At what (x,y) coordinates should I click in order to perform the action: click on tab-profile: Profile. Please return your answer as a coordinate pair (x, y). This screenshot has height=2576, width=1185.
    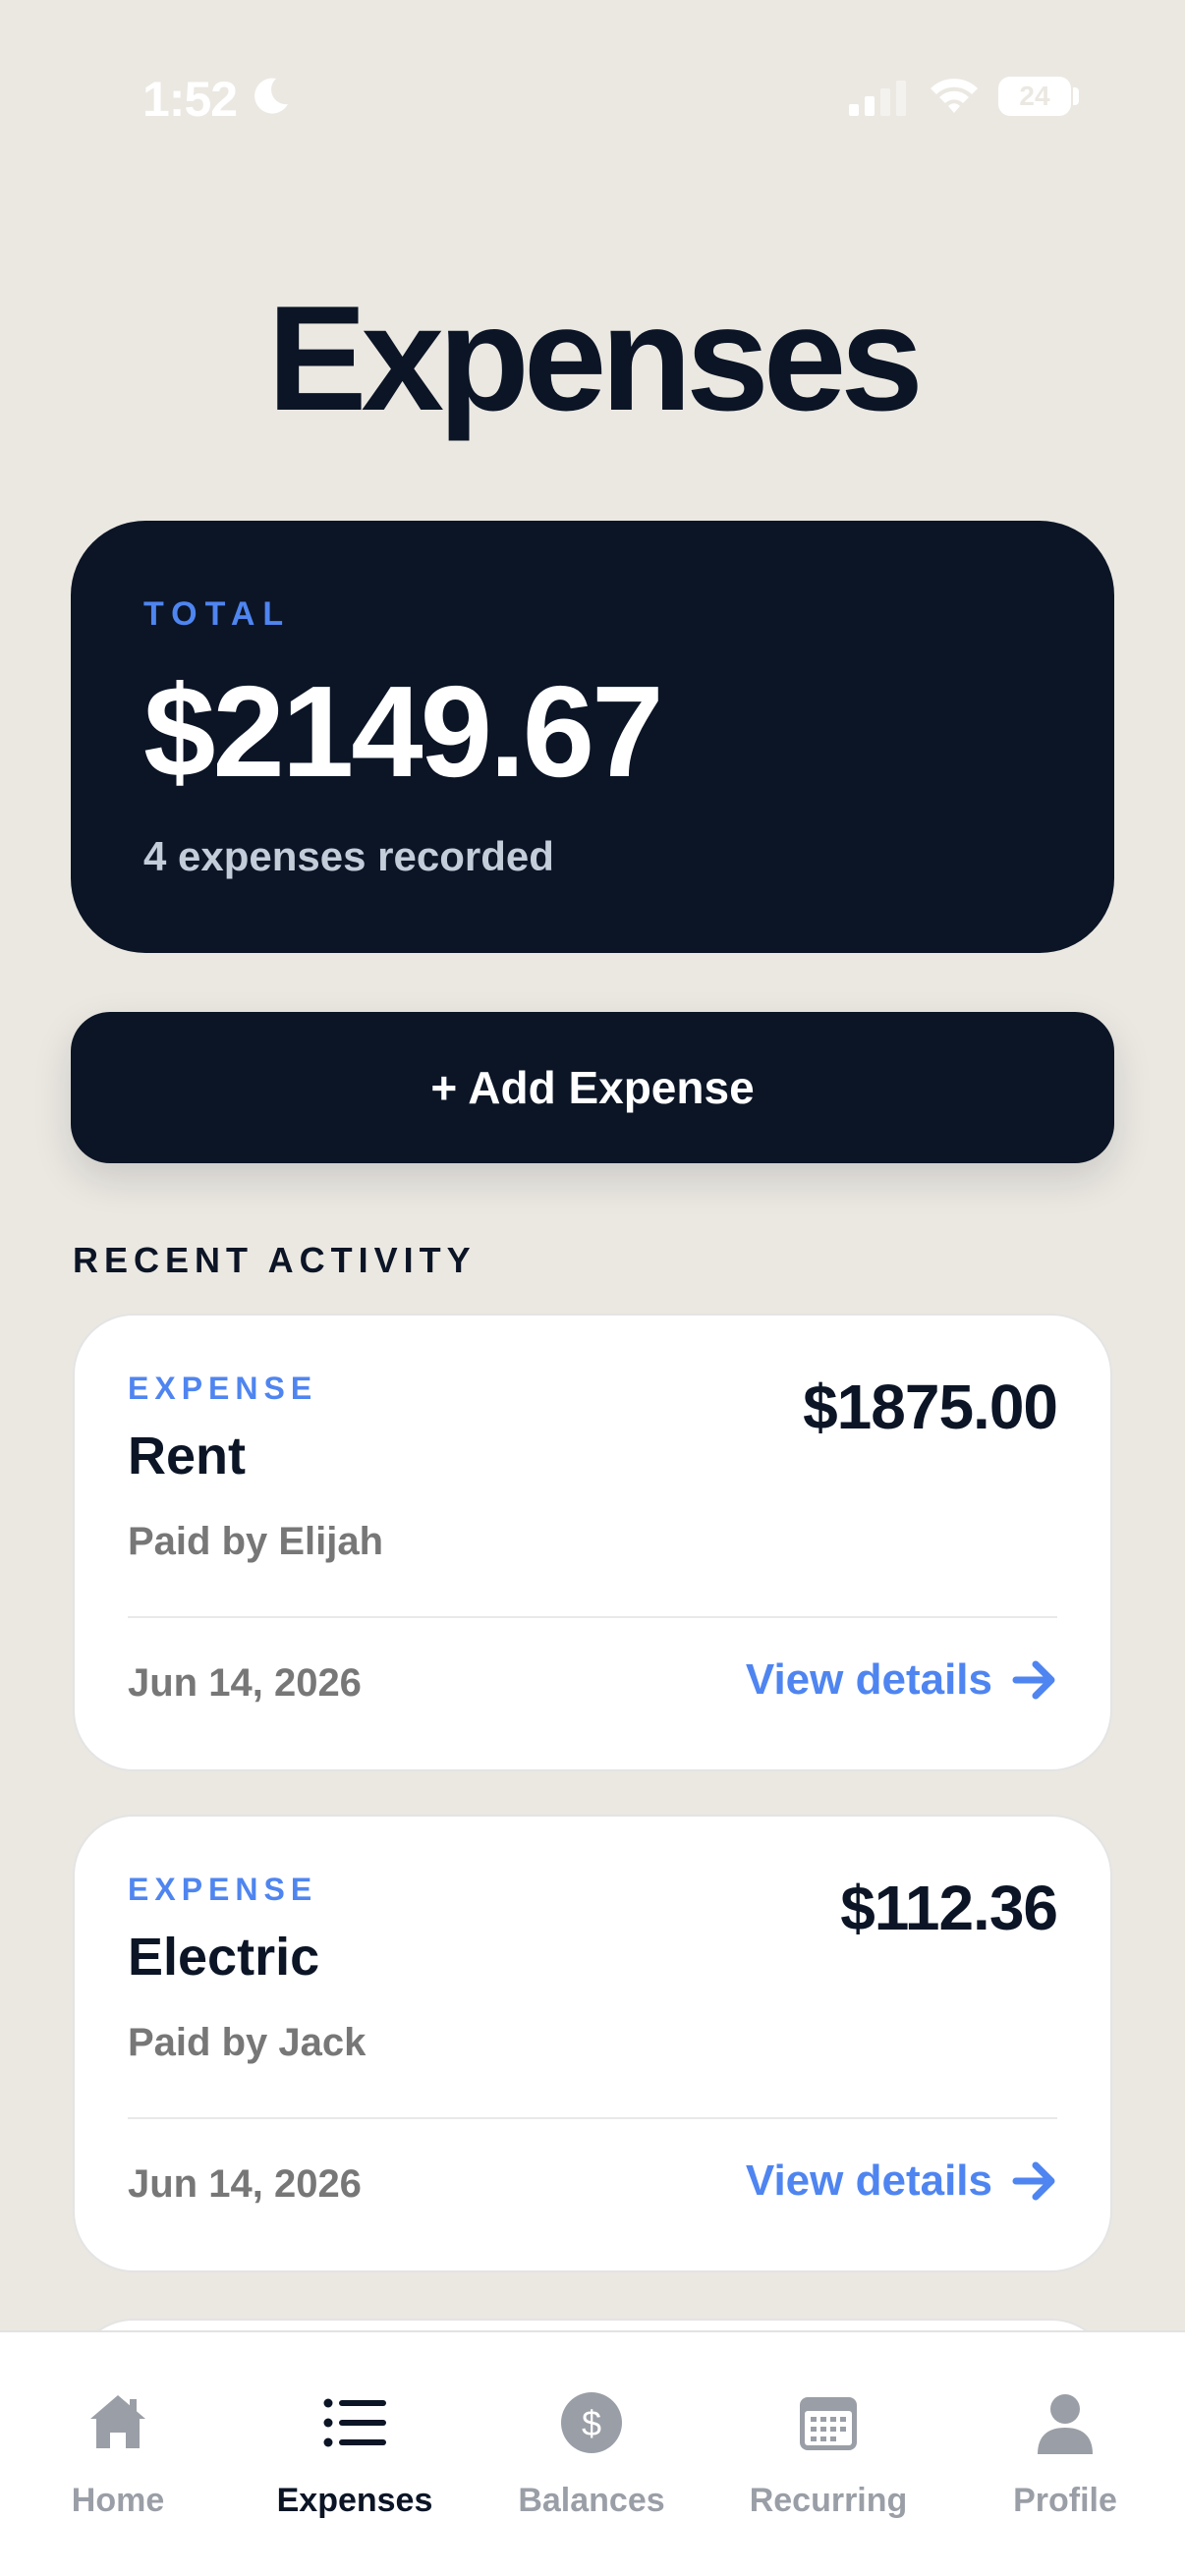
    Looking at the image, I should click on (1065, 2454).